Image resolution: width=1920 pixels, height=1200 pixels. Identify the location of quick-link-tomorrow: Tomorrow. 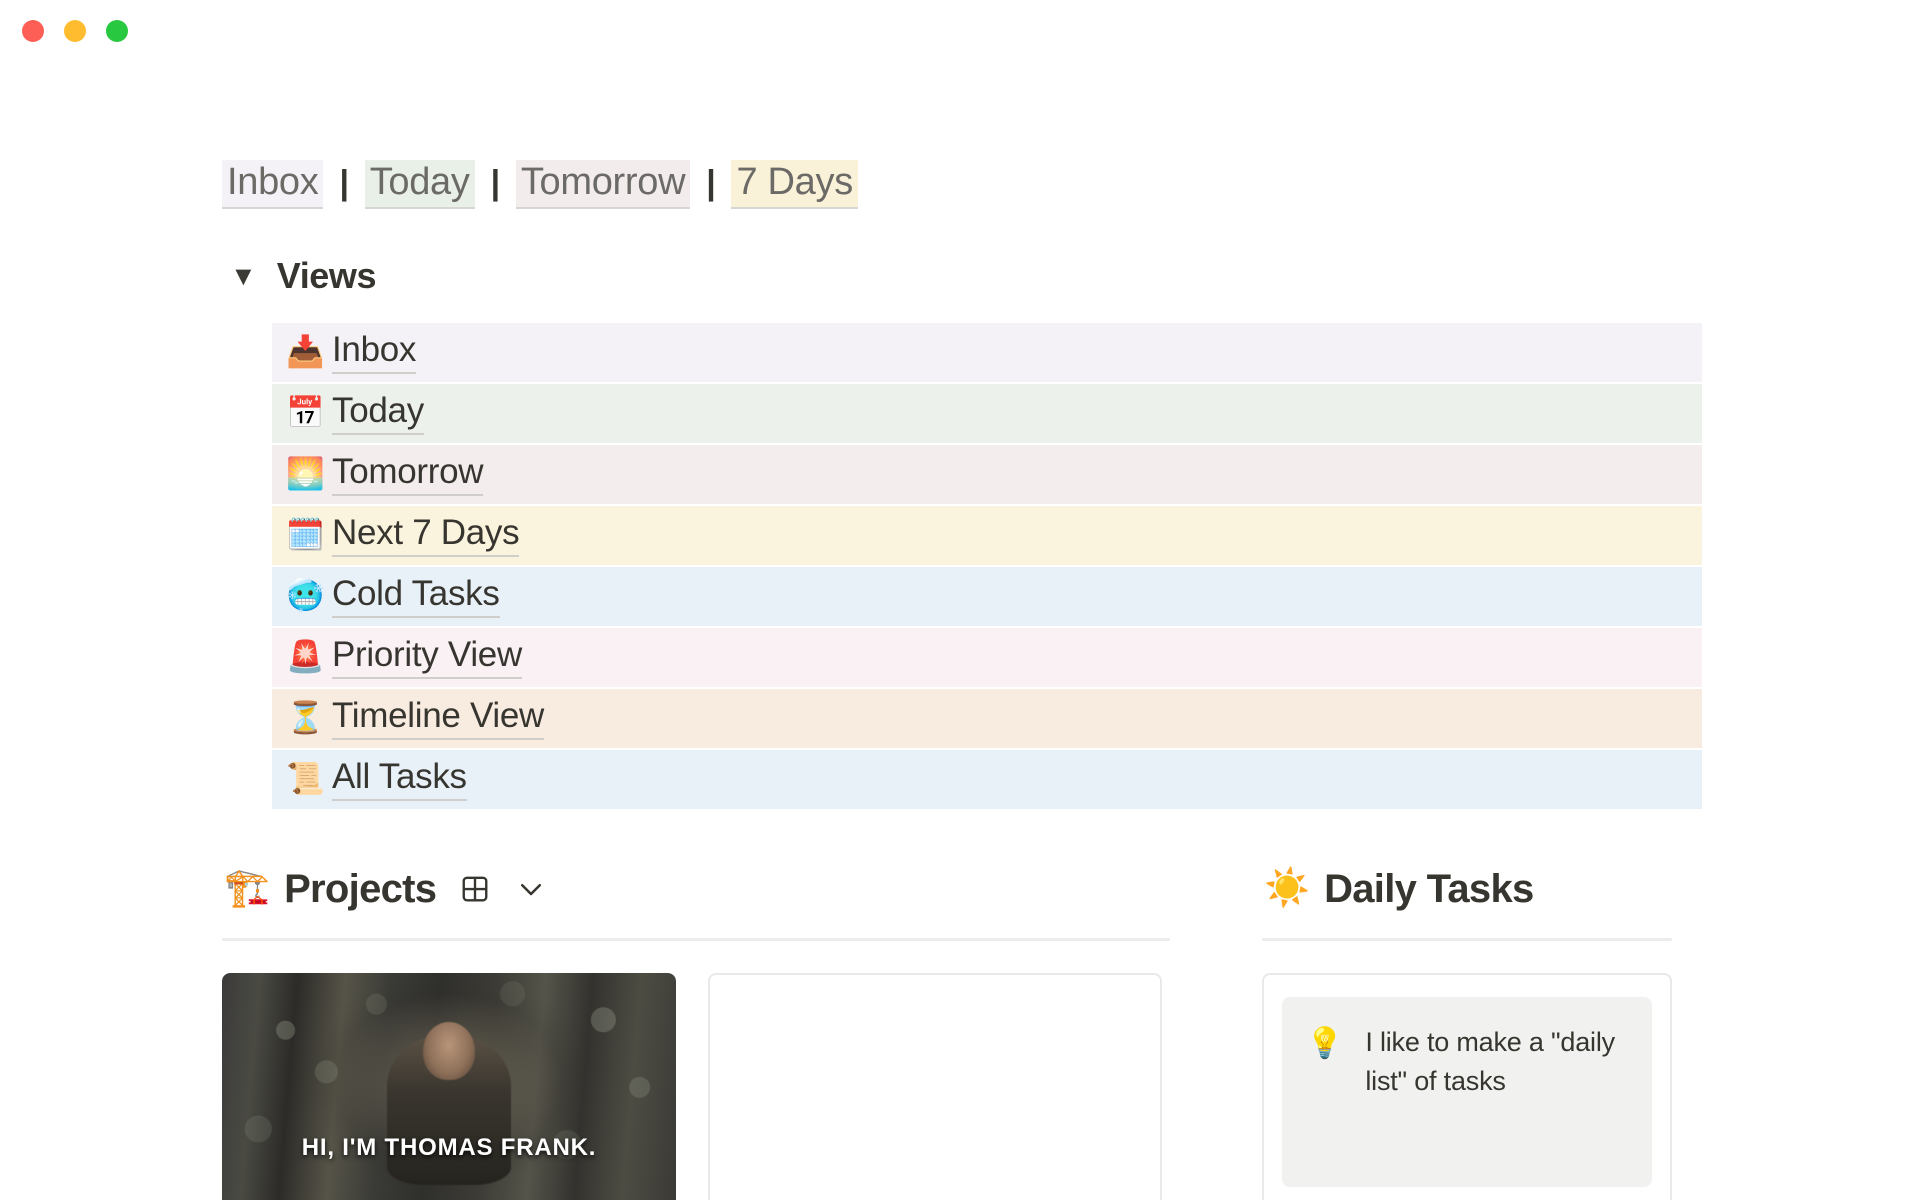
(603, 184).